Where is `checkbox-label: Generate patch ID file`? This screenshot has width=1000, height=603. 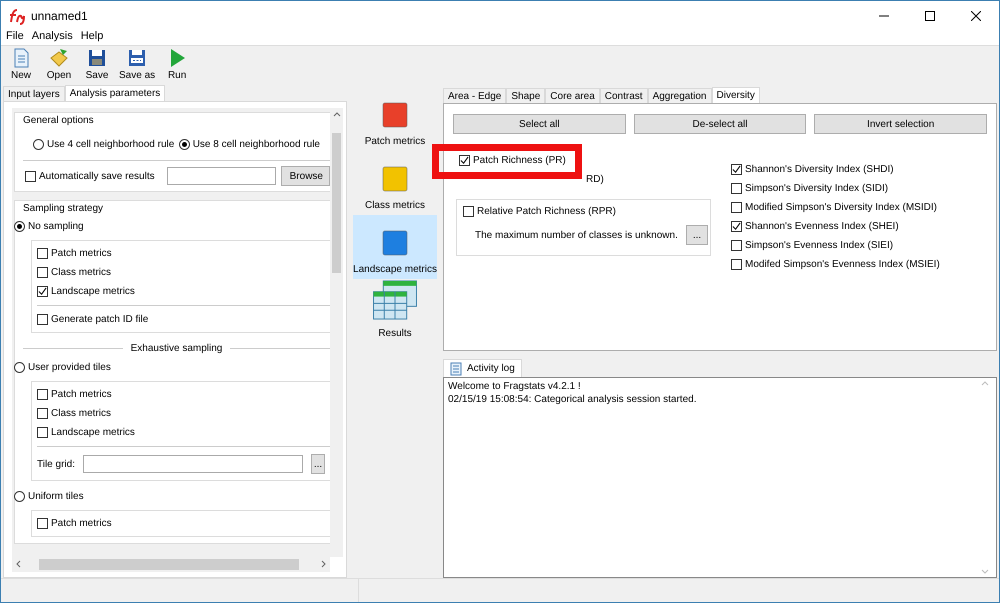
checkbox-label: Generate patch ID file is located at coordinates (99, 319).